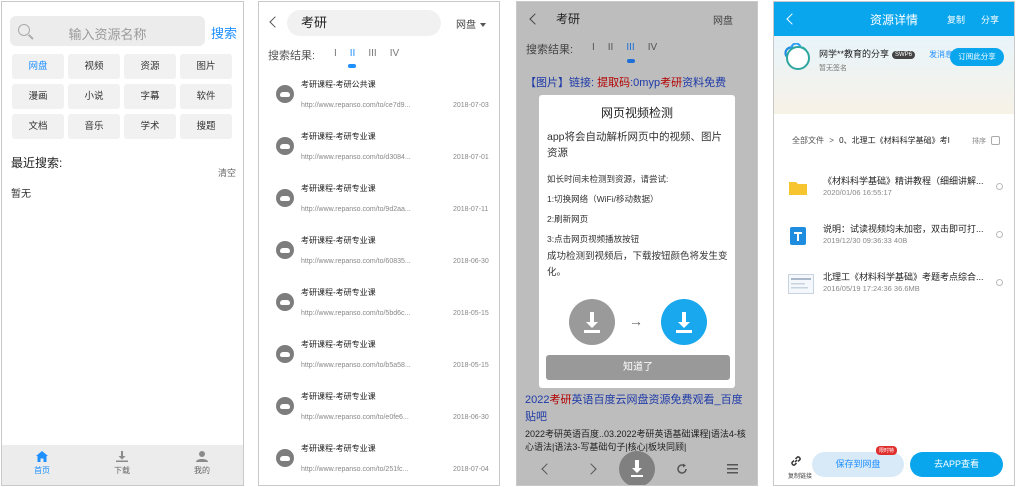 This screenshot has width=1016, height=487. I want to click on bg-result-title: 【图片】链接: 提取码:0myp考研资料免费, so click(638, 83).